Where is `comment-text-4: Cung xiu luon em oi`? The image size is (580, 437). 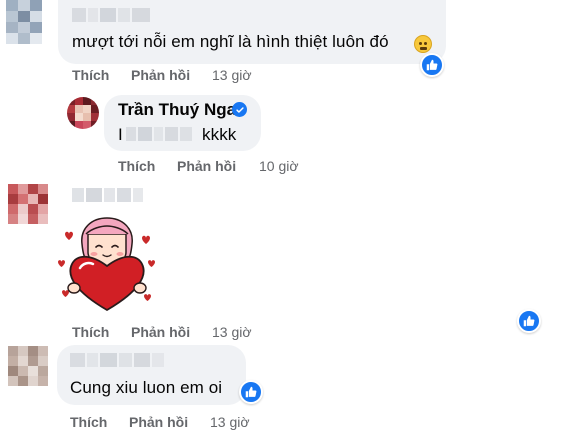
comment-text-4: Cung xiu luon em oi is located at coordinates (146, 387).